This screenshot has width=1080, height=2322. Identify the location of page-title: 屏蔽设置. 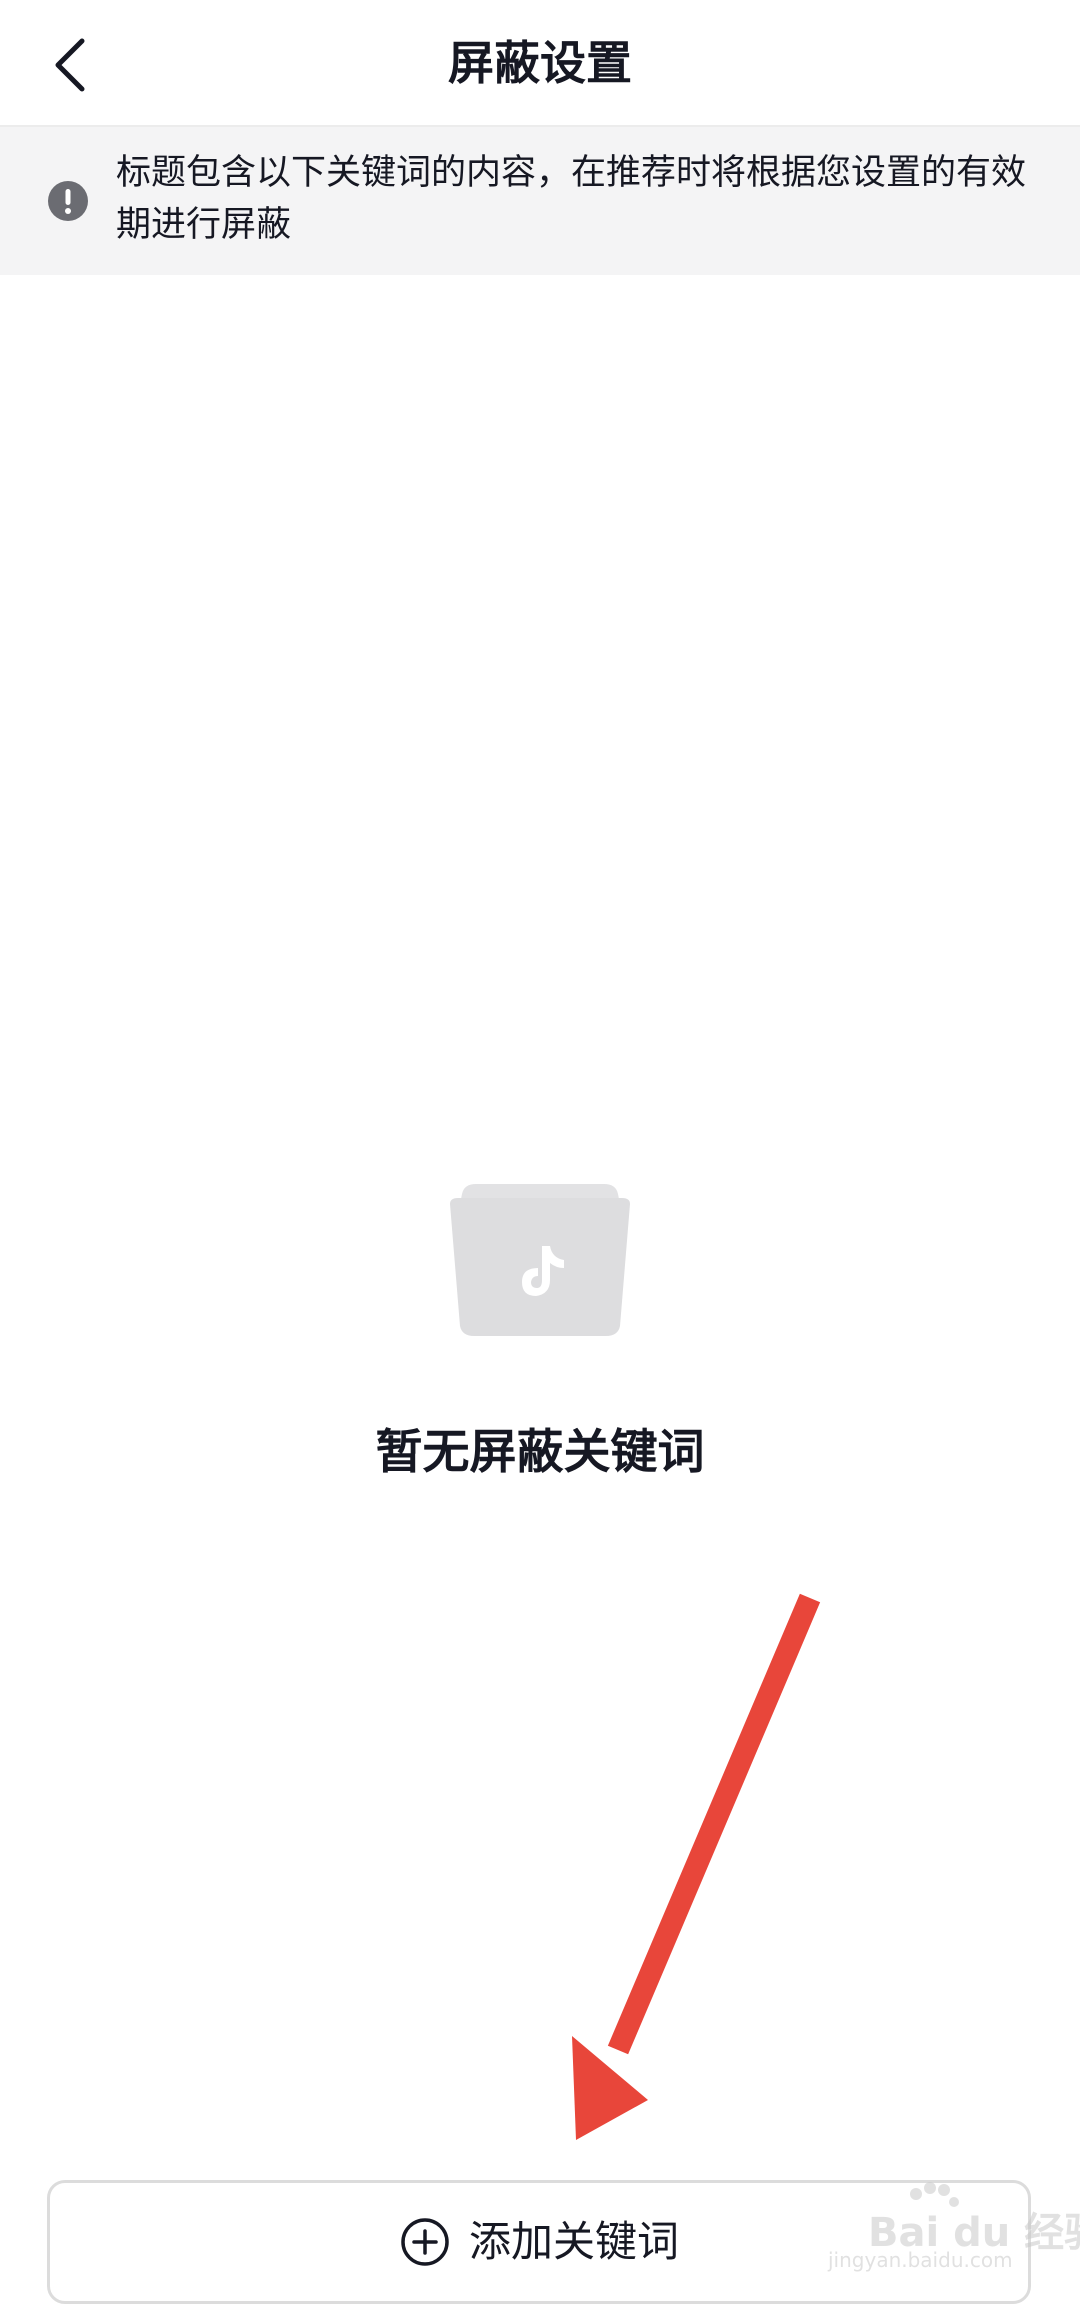
(540, 63).